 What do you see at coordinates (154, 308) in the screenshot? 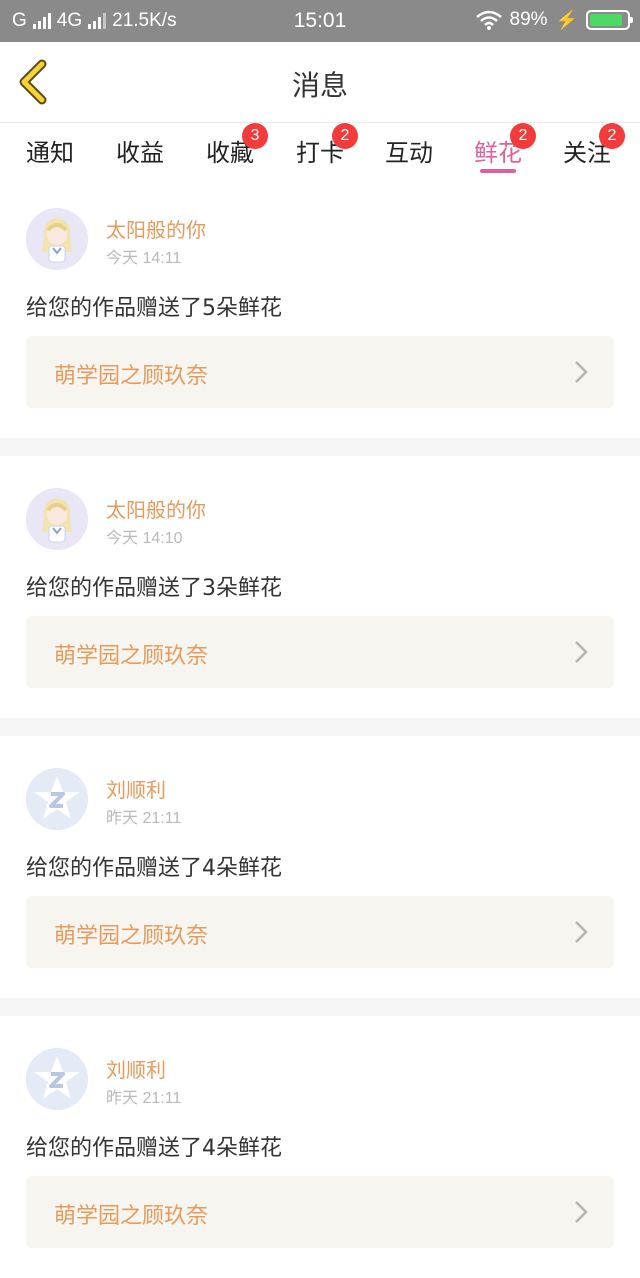
I see `message-text: 给您的作品赠送了5朵鲜花` at bounding box center [154, 308].